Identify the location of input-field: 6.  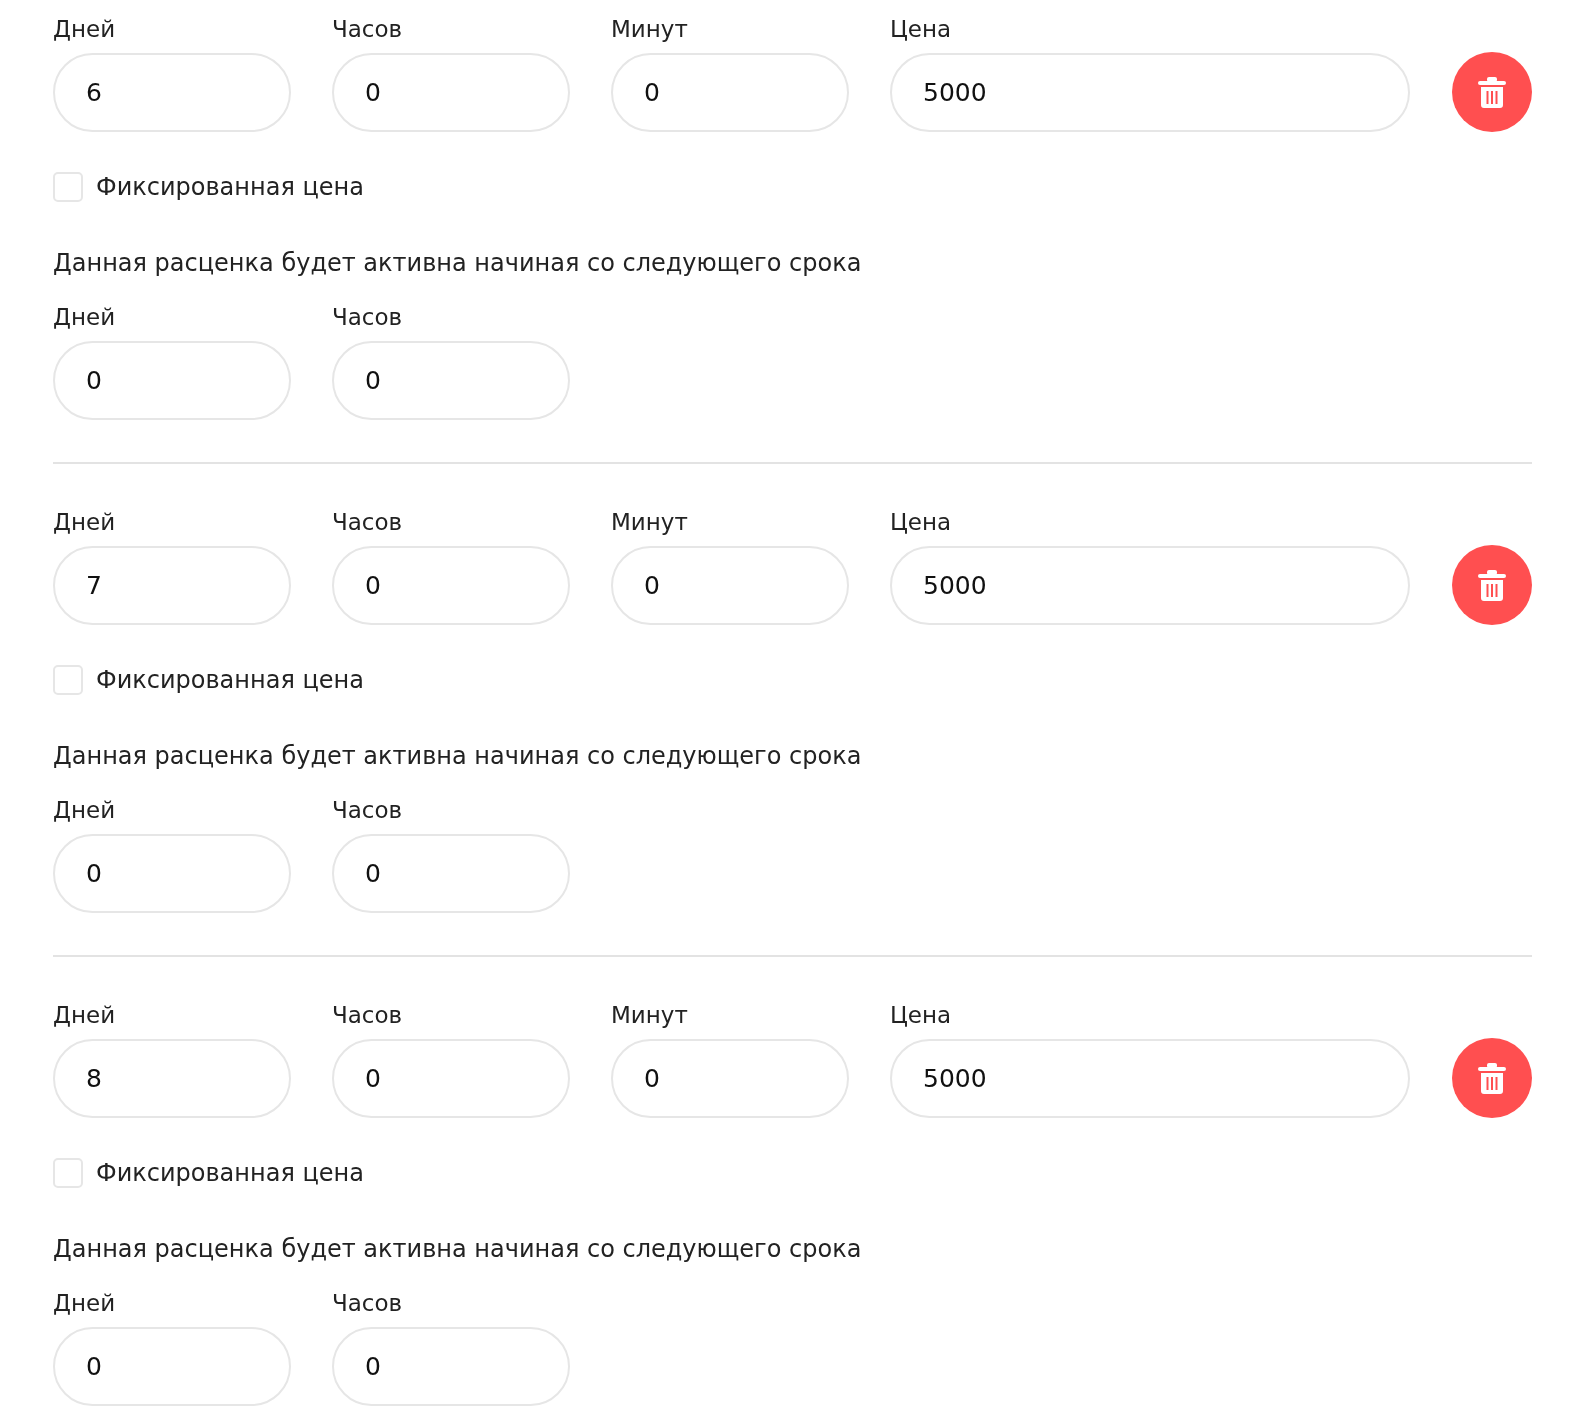
(172, 92).